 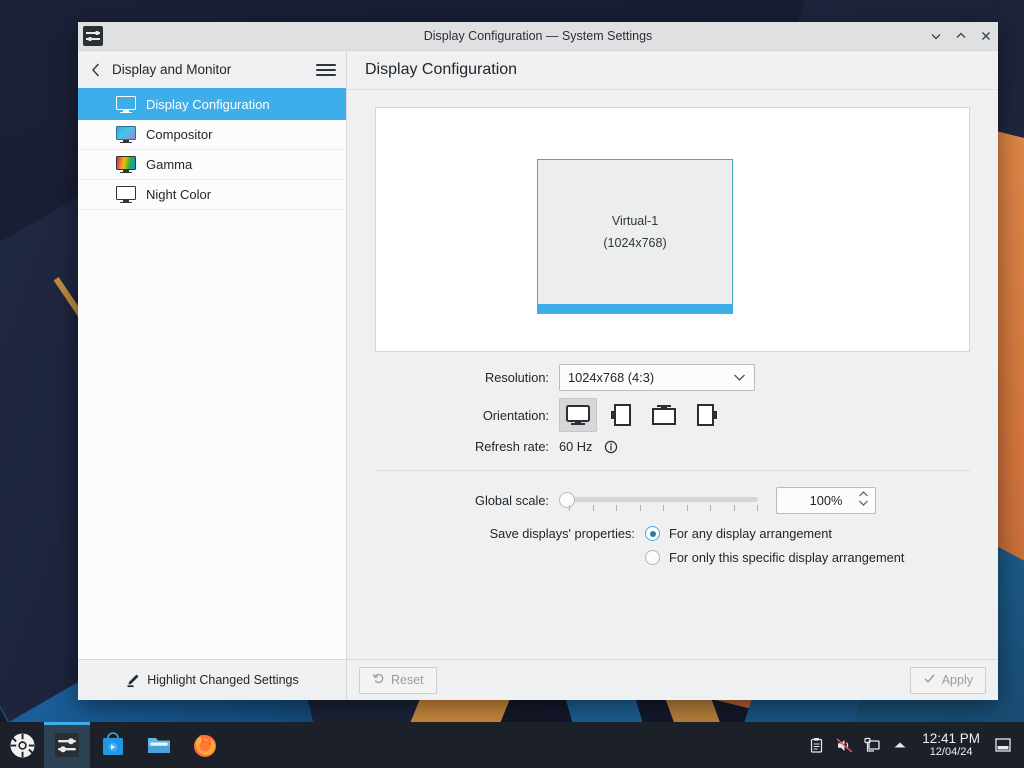 What do you see at coordinates (863, 498) in the screenshot?
I see `spinbox-buttons` at bounding box center [863, 498].